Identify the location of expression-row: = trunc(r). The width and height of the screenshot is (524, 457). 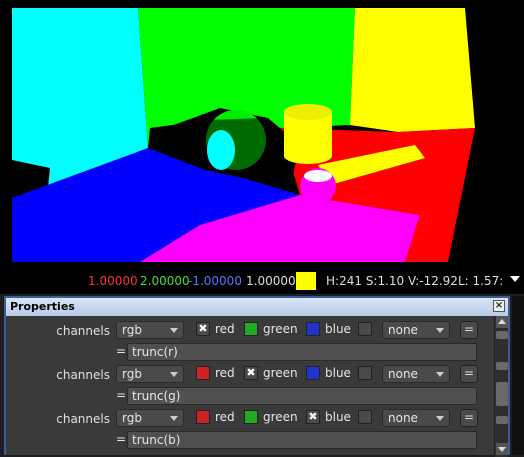
(259, 353).